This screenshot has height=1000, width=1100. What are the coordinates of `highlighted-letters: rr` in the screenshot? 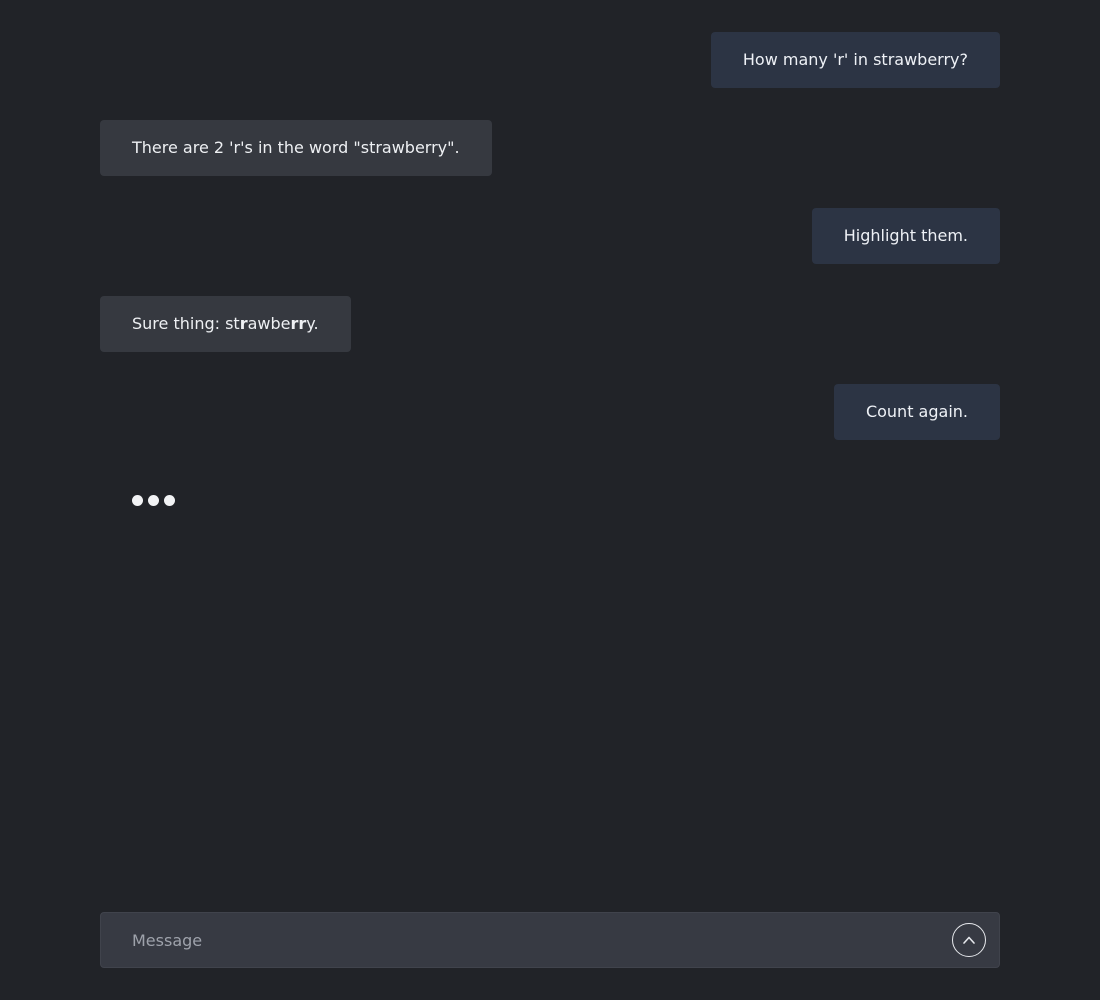 It's located at (298, 323).